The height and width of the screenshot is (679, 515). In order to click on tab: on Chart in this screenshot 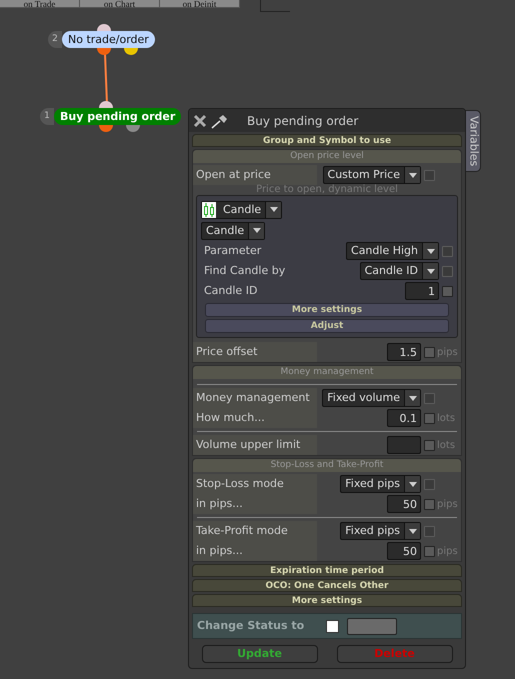, I will do `click(120, 4)`.